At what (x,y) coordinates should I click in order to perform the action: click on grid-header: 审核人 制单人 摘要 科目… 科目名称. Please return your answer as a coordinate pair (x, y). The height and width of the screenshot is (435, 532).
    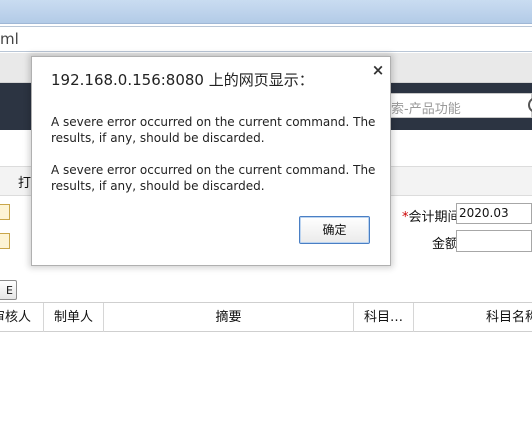
    Looking at the image, I should click on (266, 317).